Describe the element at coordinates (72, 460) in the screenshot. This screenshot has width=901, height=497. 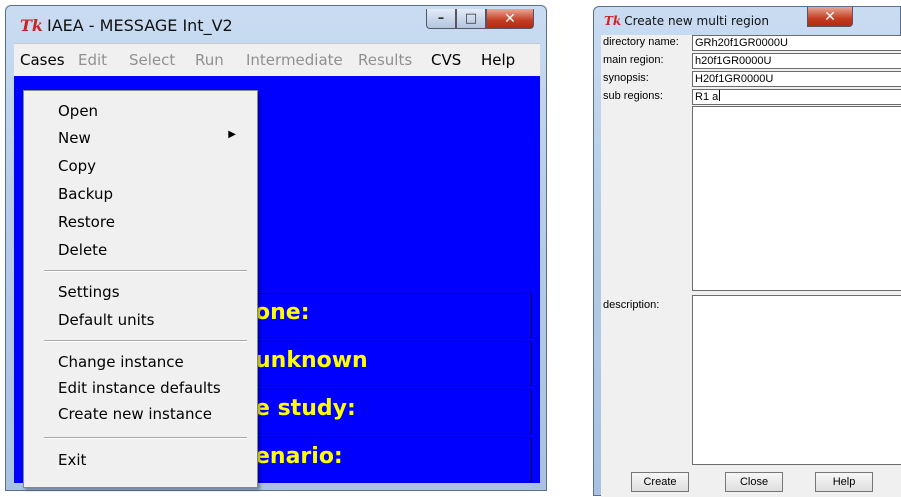
I see `menu-item-exit: Exit` at that location.